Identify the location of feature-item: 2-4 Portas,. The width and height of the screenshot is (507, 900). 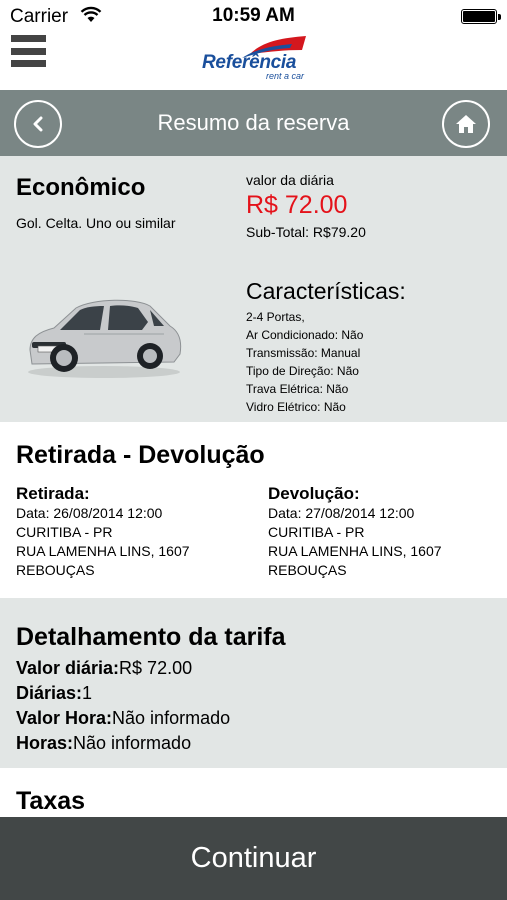
(275, 317).